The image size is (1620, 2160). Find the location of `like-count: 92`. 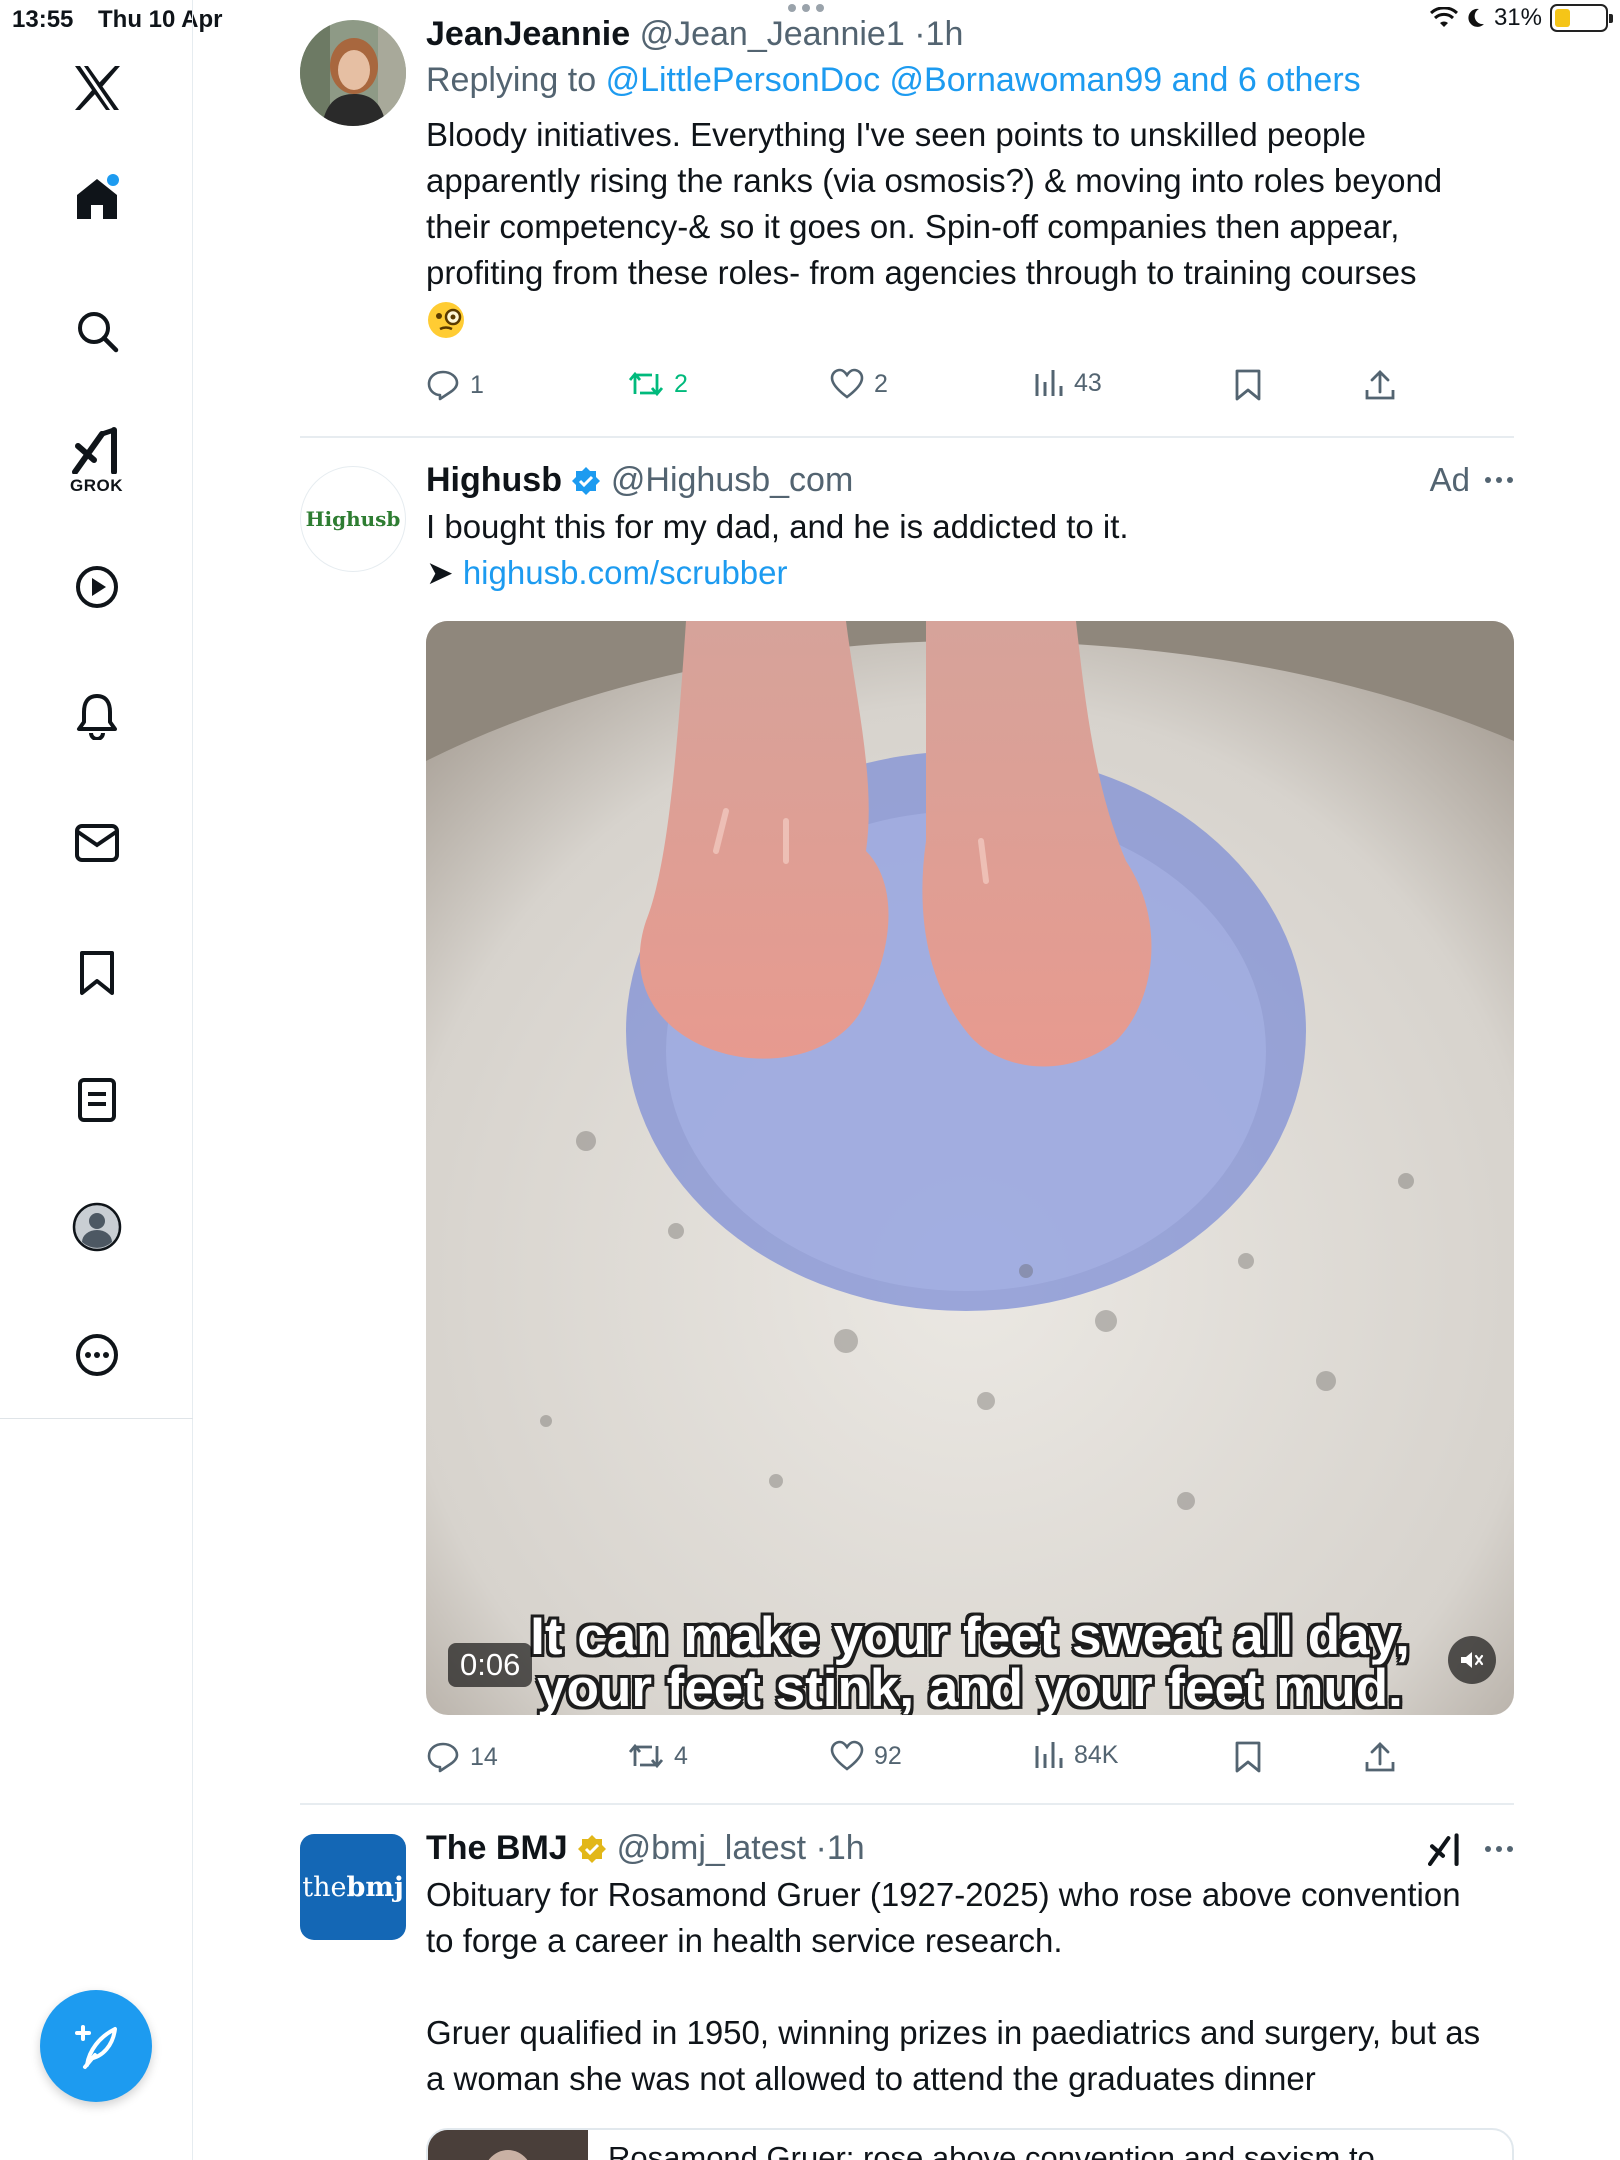

like-count: 92 is located at coordinates (888, 1755).